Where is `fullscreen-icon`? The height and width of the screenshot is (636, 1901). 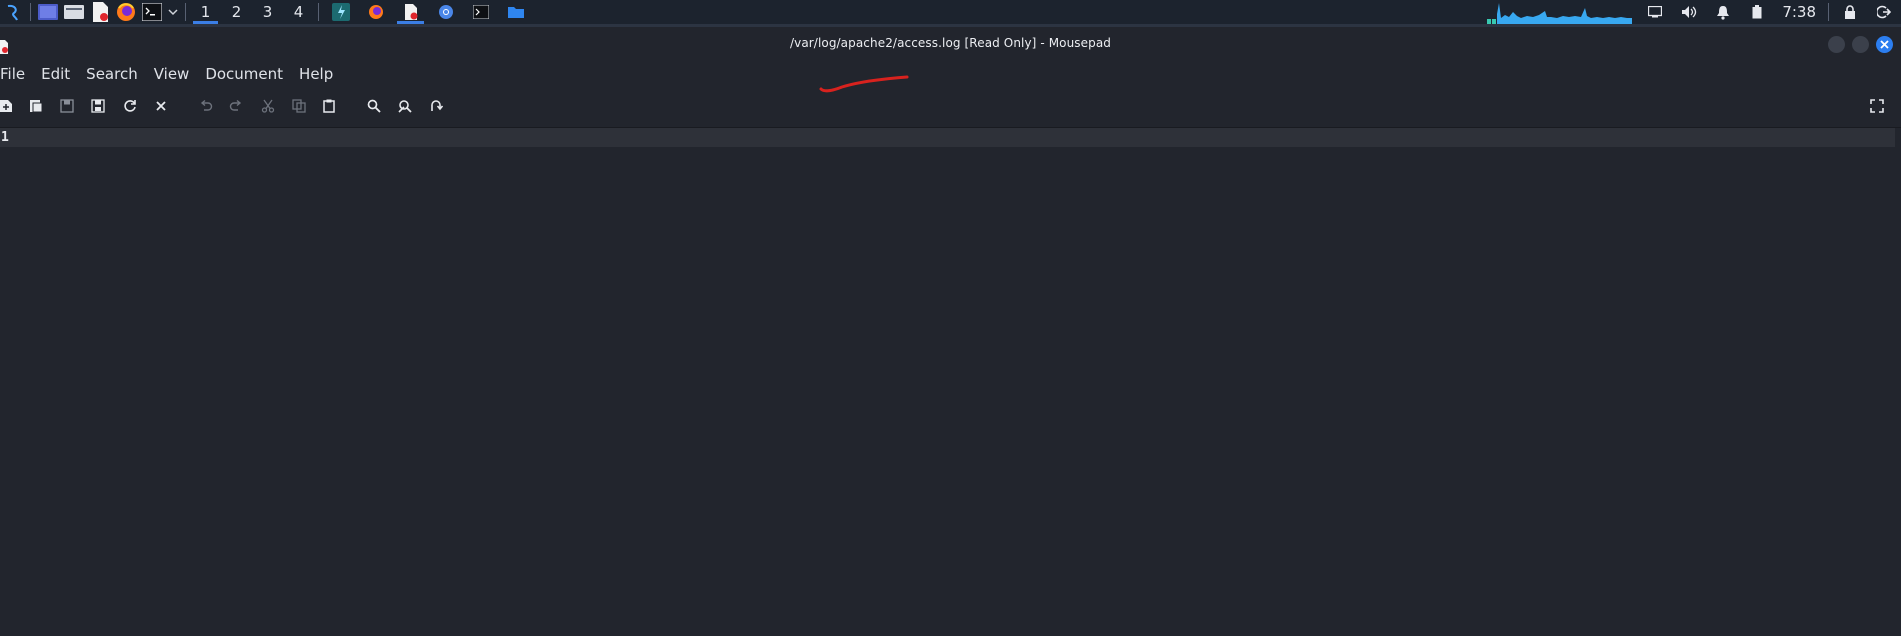
fullscreen-icon is located at coordinates (1877, 106).